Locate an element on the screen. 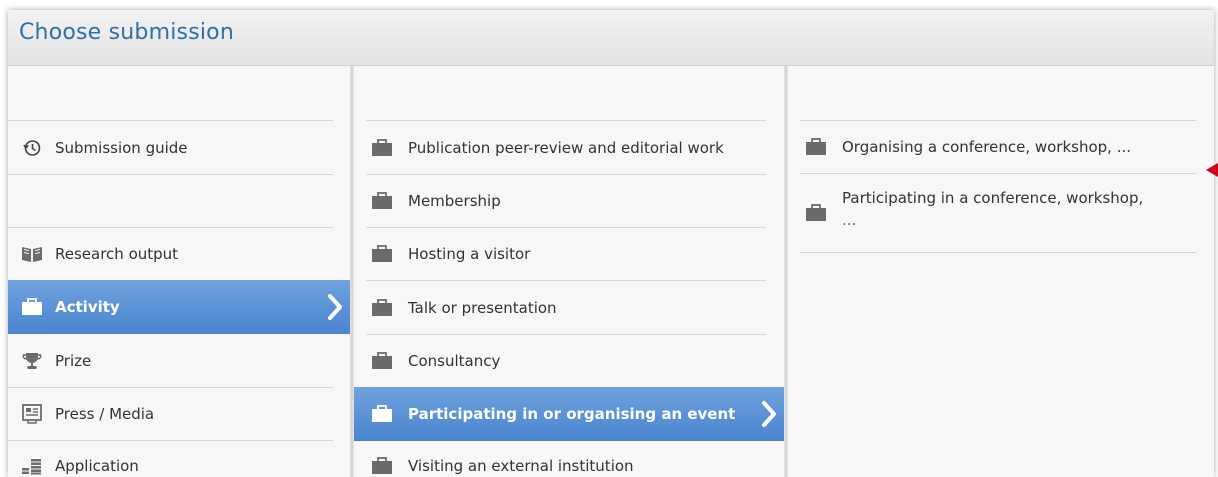 The height and width of the screenshot is (477, 1218). menu-item-submission-guide: Submission guide is located at coordinates (179, 147).